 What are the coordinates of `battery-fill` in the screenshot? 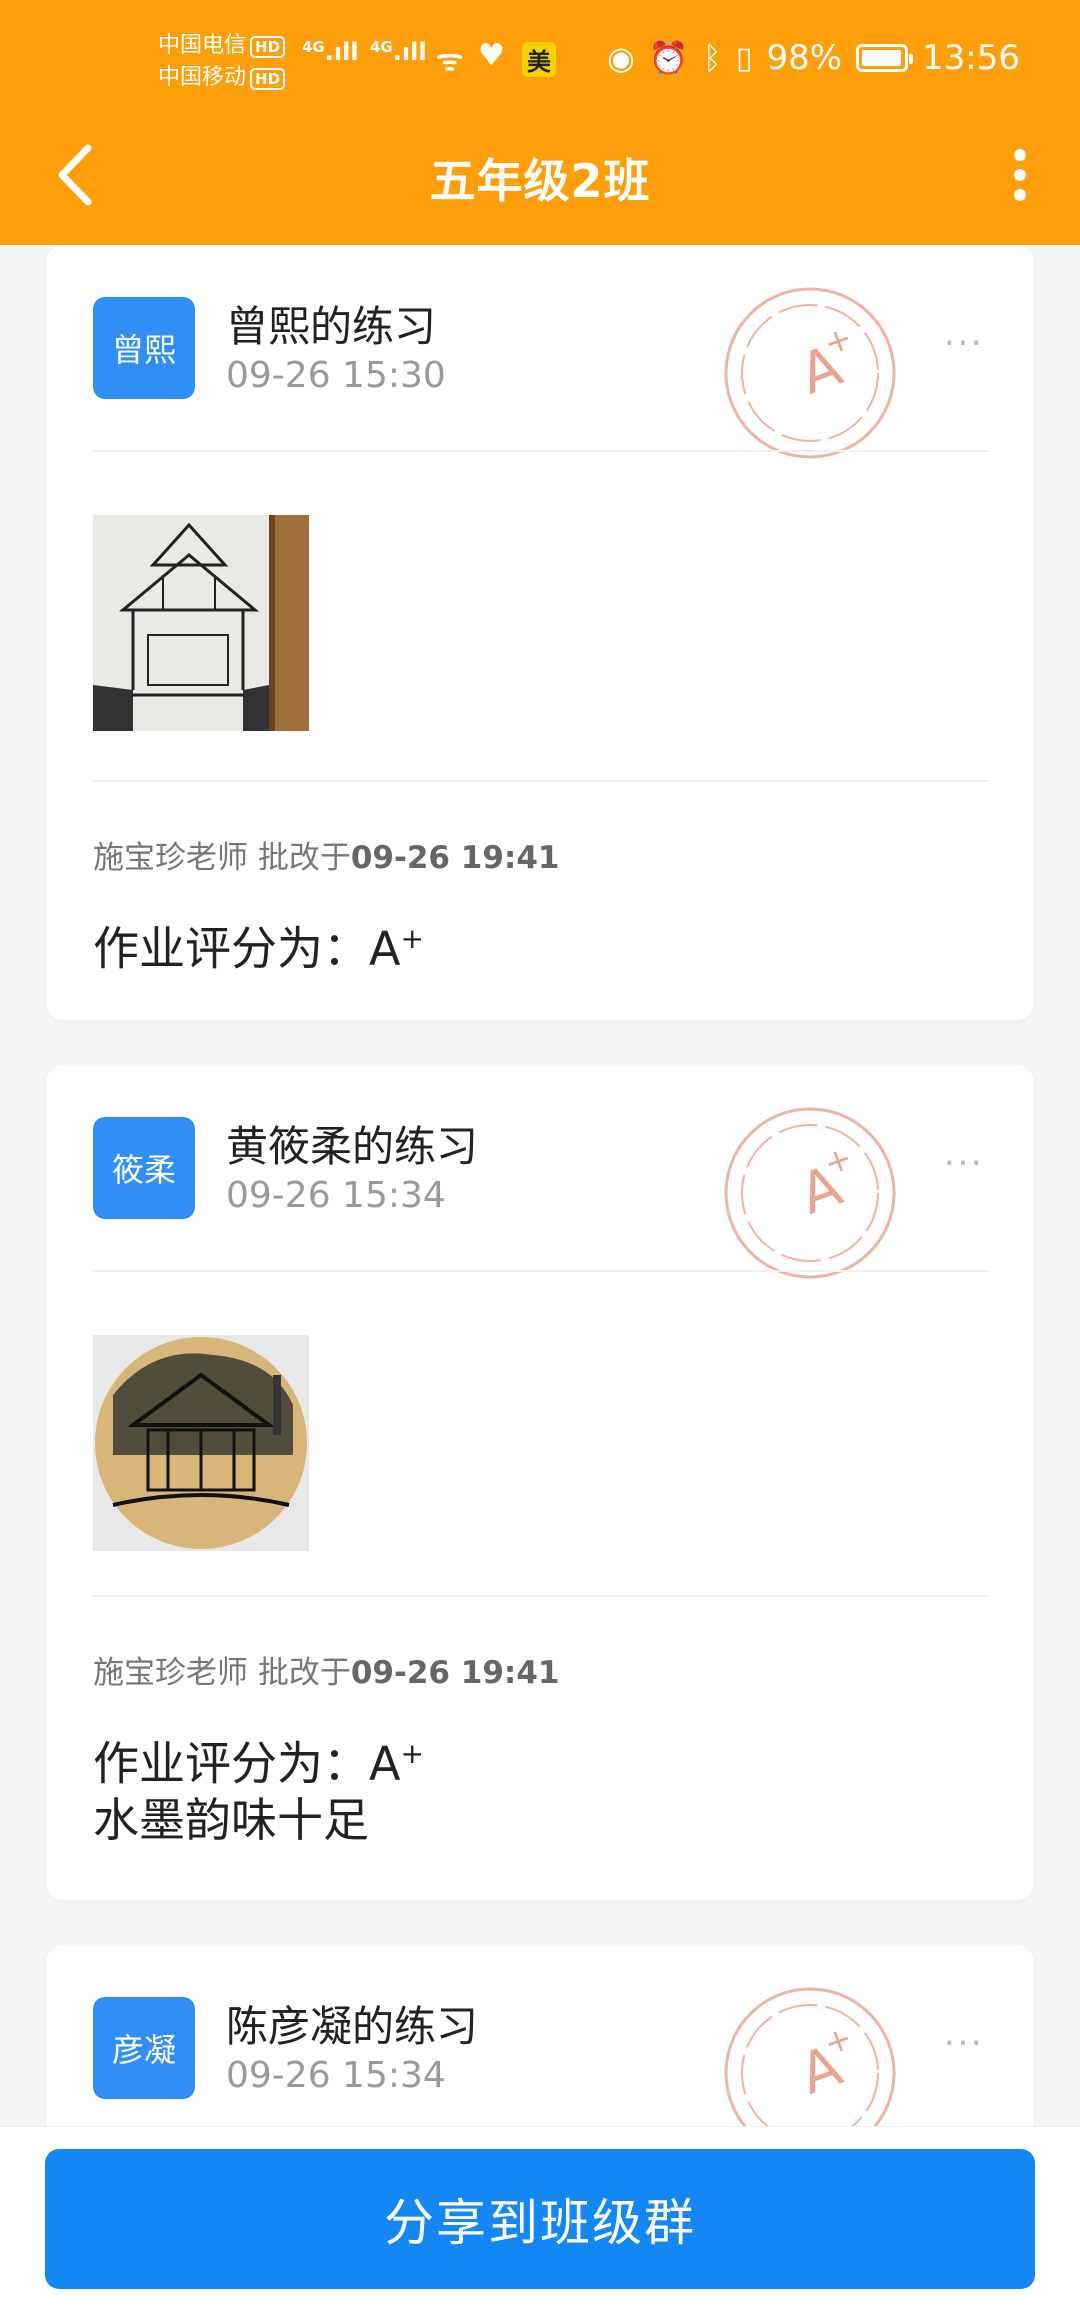 It's located at (882, 58).